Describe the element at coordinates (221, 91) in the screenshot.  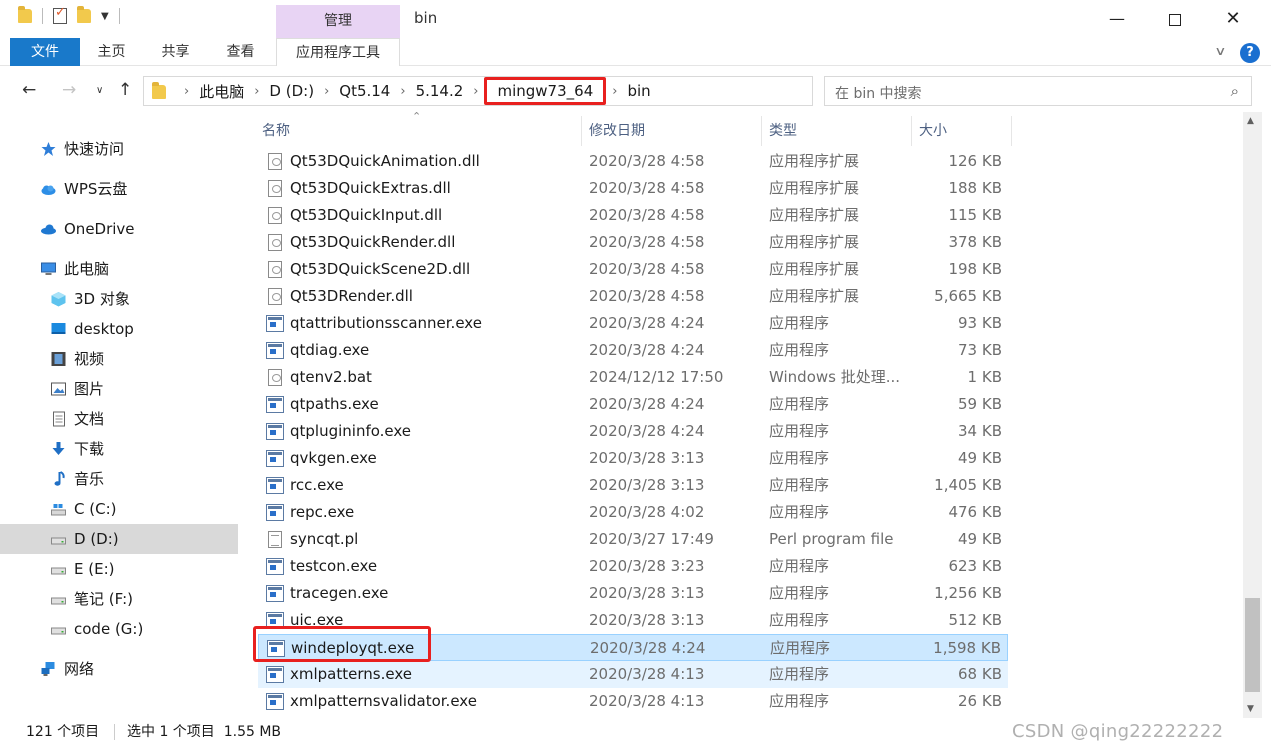
I see `breadcrumb-this-pc: 此电脑` at that location.